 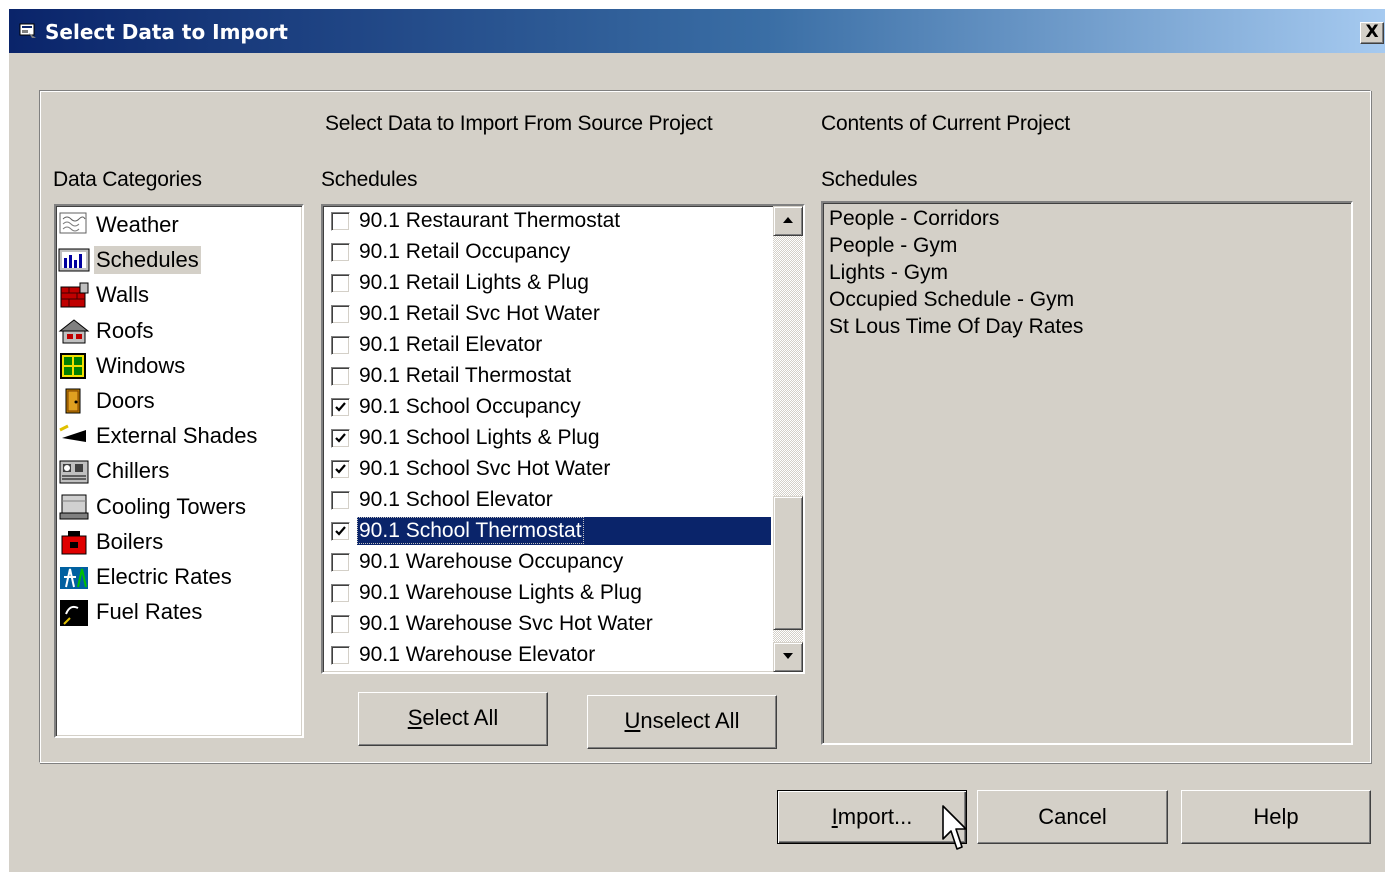 I want to click on category-label: External Shades, so click(x=177, y=436).